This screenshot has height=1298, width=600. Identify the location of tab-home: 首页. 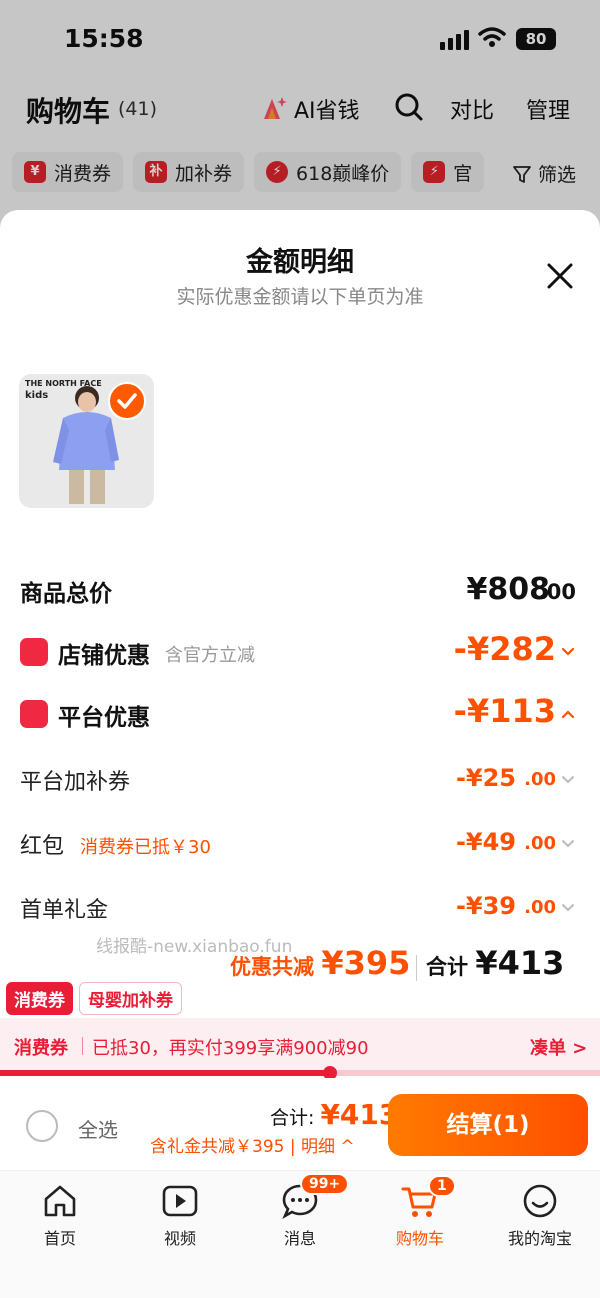
(60, 1215).